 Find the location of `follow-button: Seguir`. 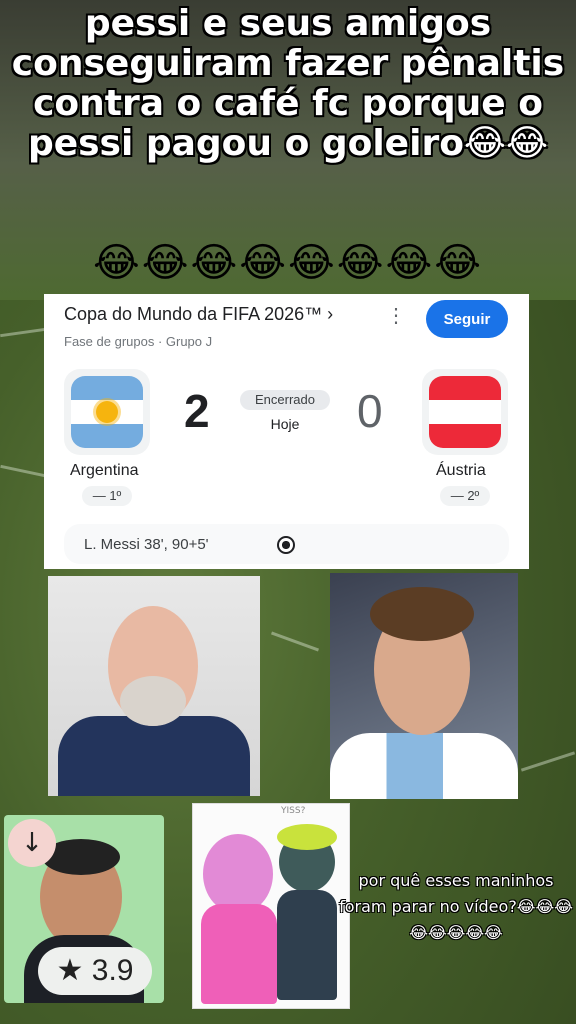

follow-button: Seguir is located at coordinates (467, 319).